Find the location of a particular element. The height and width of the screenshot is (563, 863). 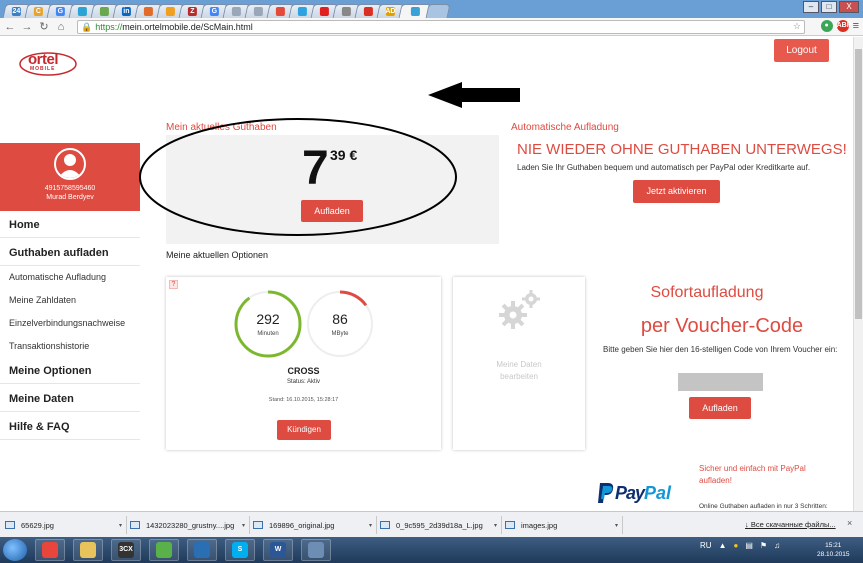

close-window-button: X is located at coordinates (849, 7).